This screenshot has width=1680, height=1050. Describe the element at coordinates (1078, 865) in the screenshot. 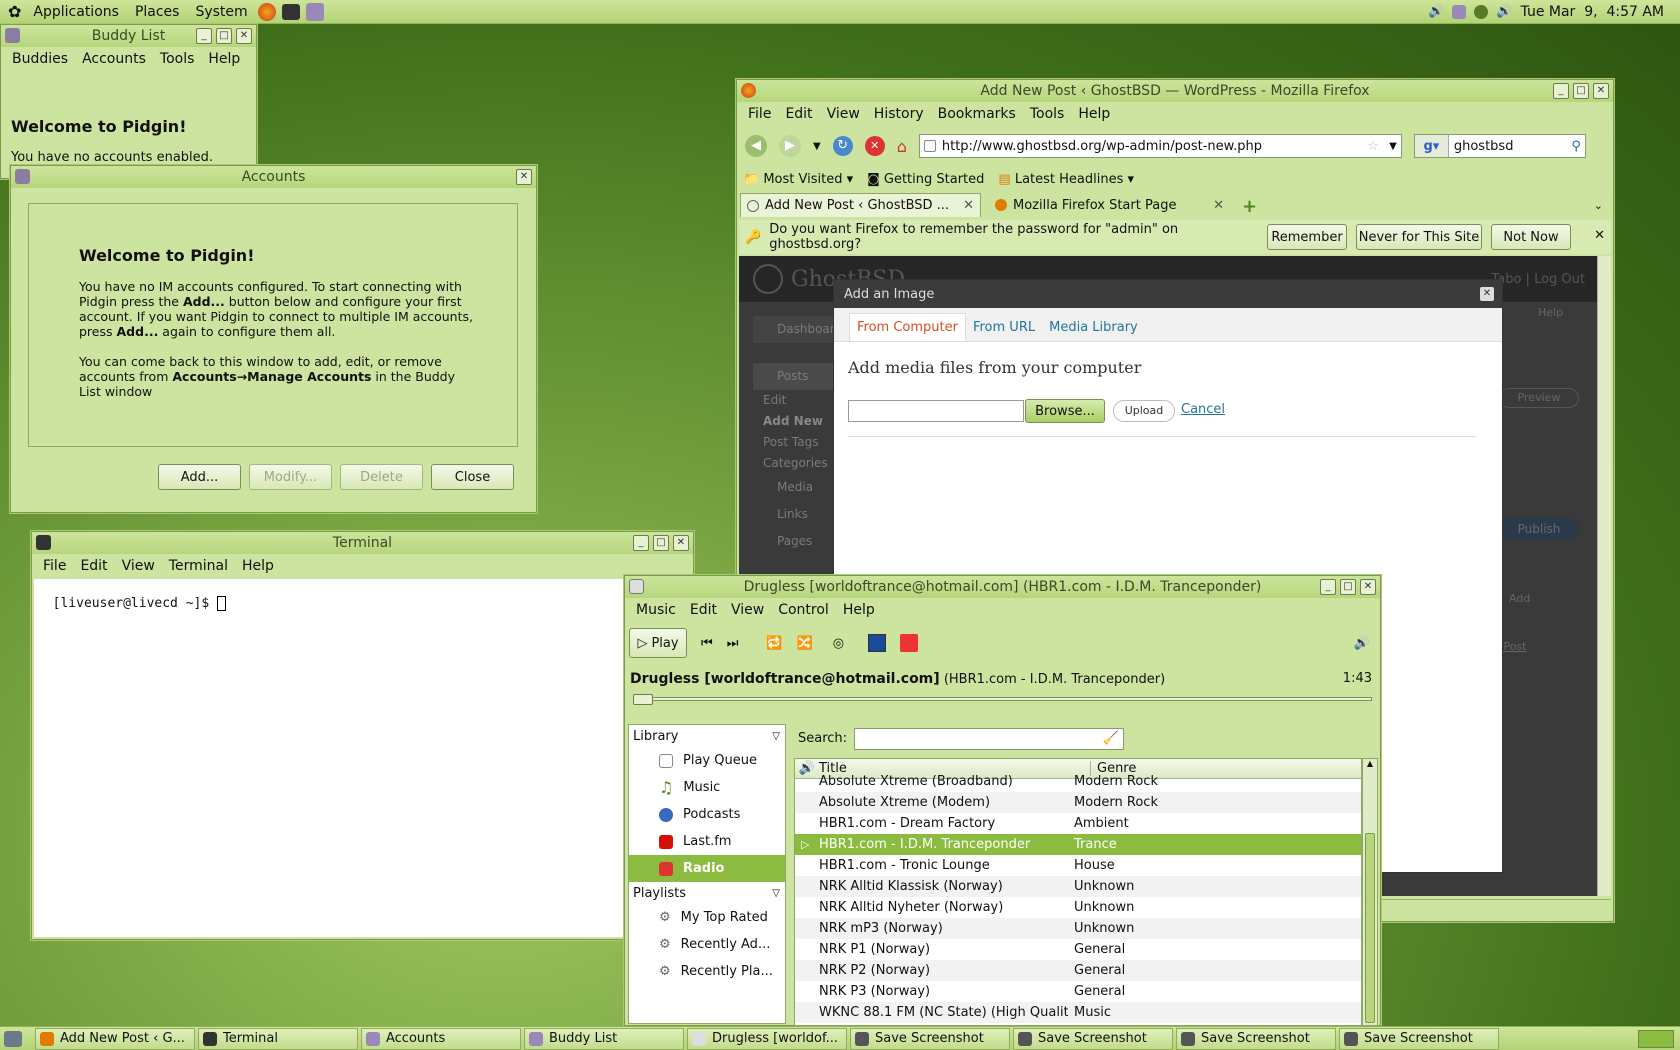

I see `table-row: HBR1.com - Tronic Lounge House` at that location.